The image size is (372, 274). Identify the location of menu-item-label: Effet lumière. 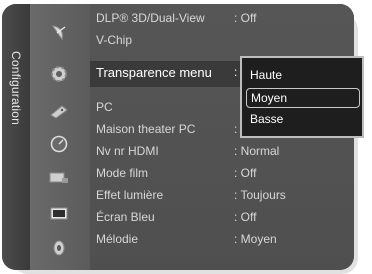
(130, 195).